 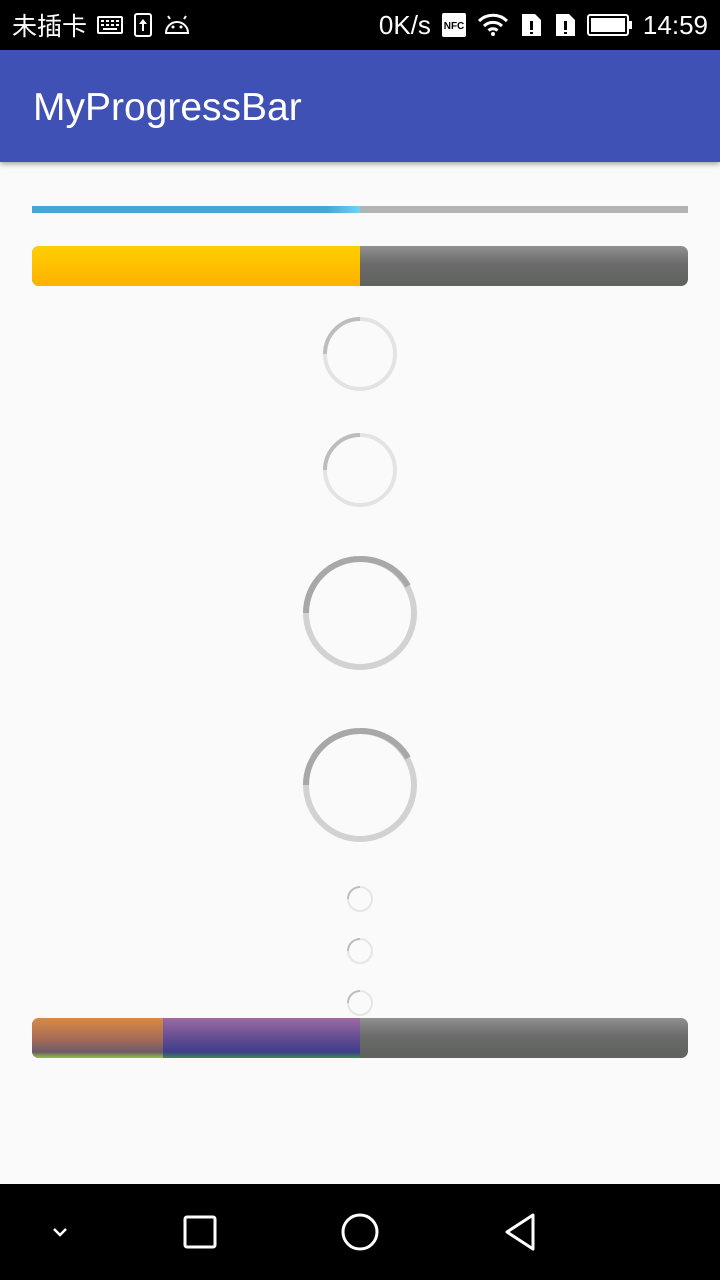 I want to click on home-icon, so click(x=360, y=1232).